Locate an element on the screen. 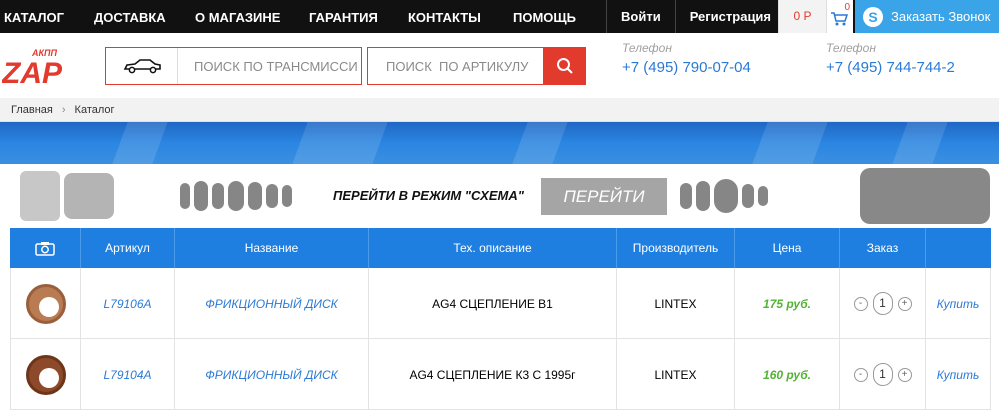 Image resolution: width=999 pixels, height=410 pixels. search-icon is located at coordinates (564, 66).